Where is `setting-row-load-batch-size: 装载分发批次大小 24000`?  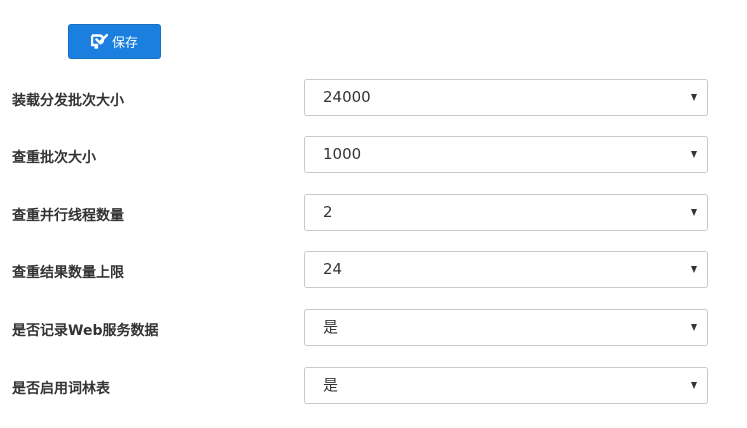 setting-row-load-batch-size: 装载分发批次大小 24000 is located at coordinates (373, 97).